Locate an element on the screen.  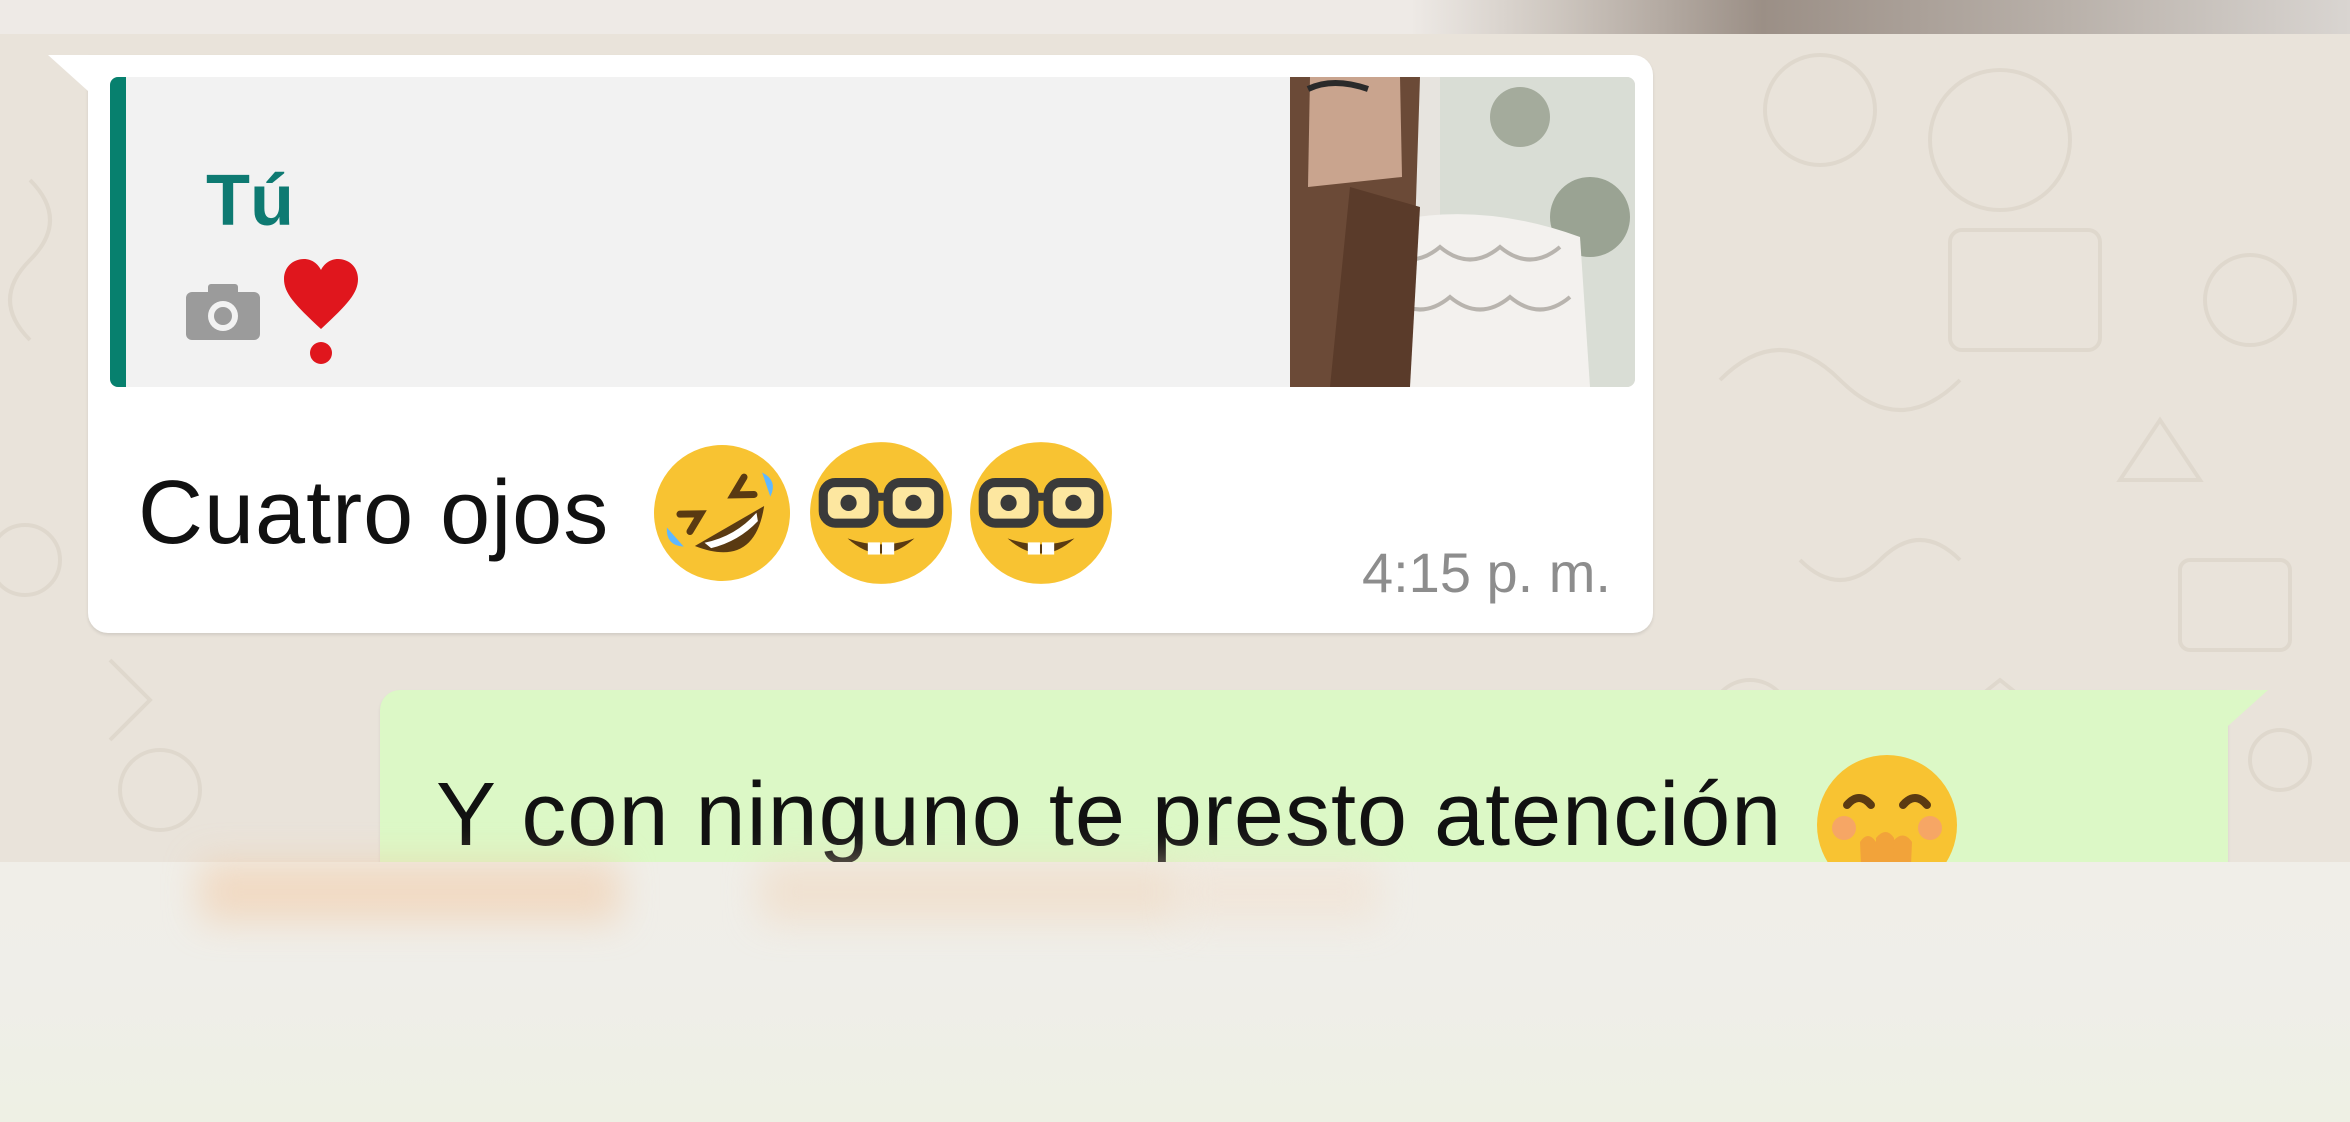
quote-meta is located at coordinates (271, 312).